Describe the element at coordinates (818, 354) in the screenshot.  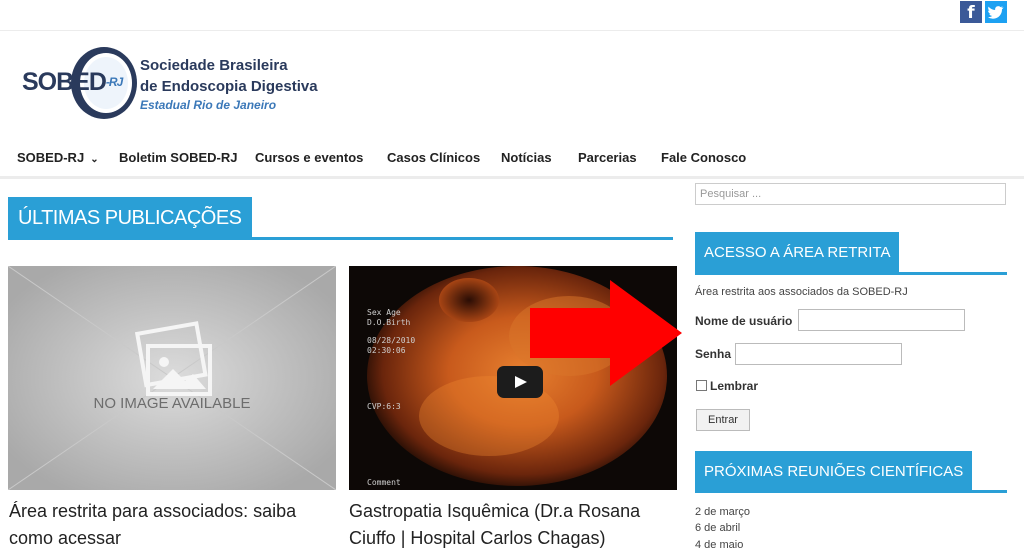
I see `password-field` at that location.